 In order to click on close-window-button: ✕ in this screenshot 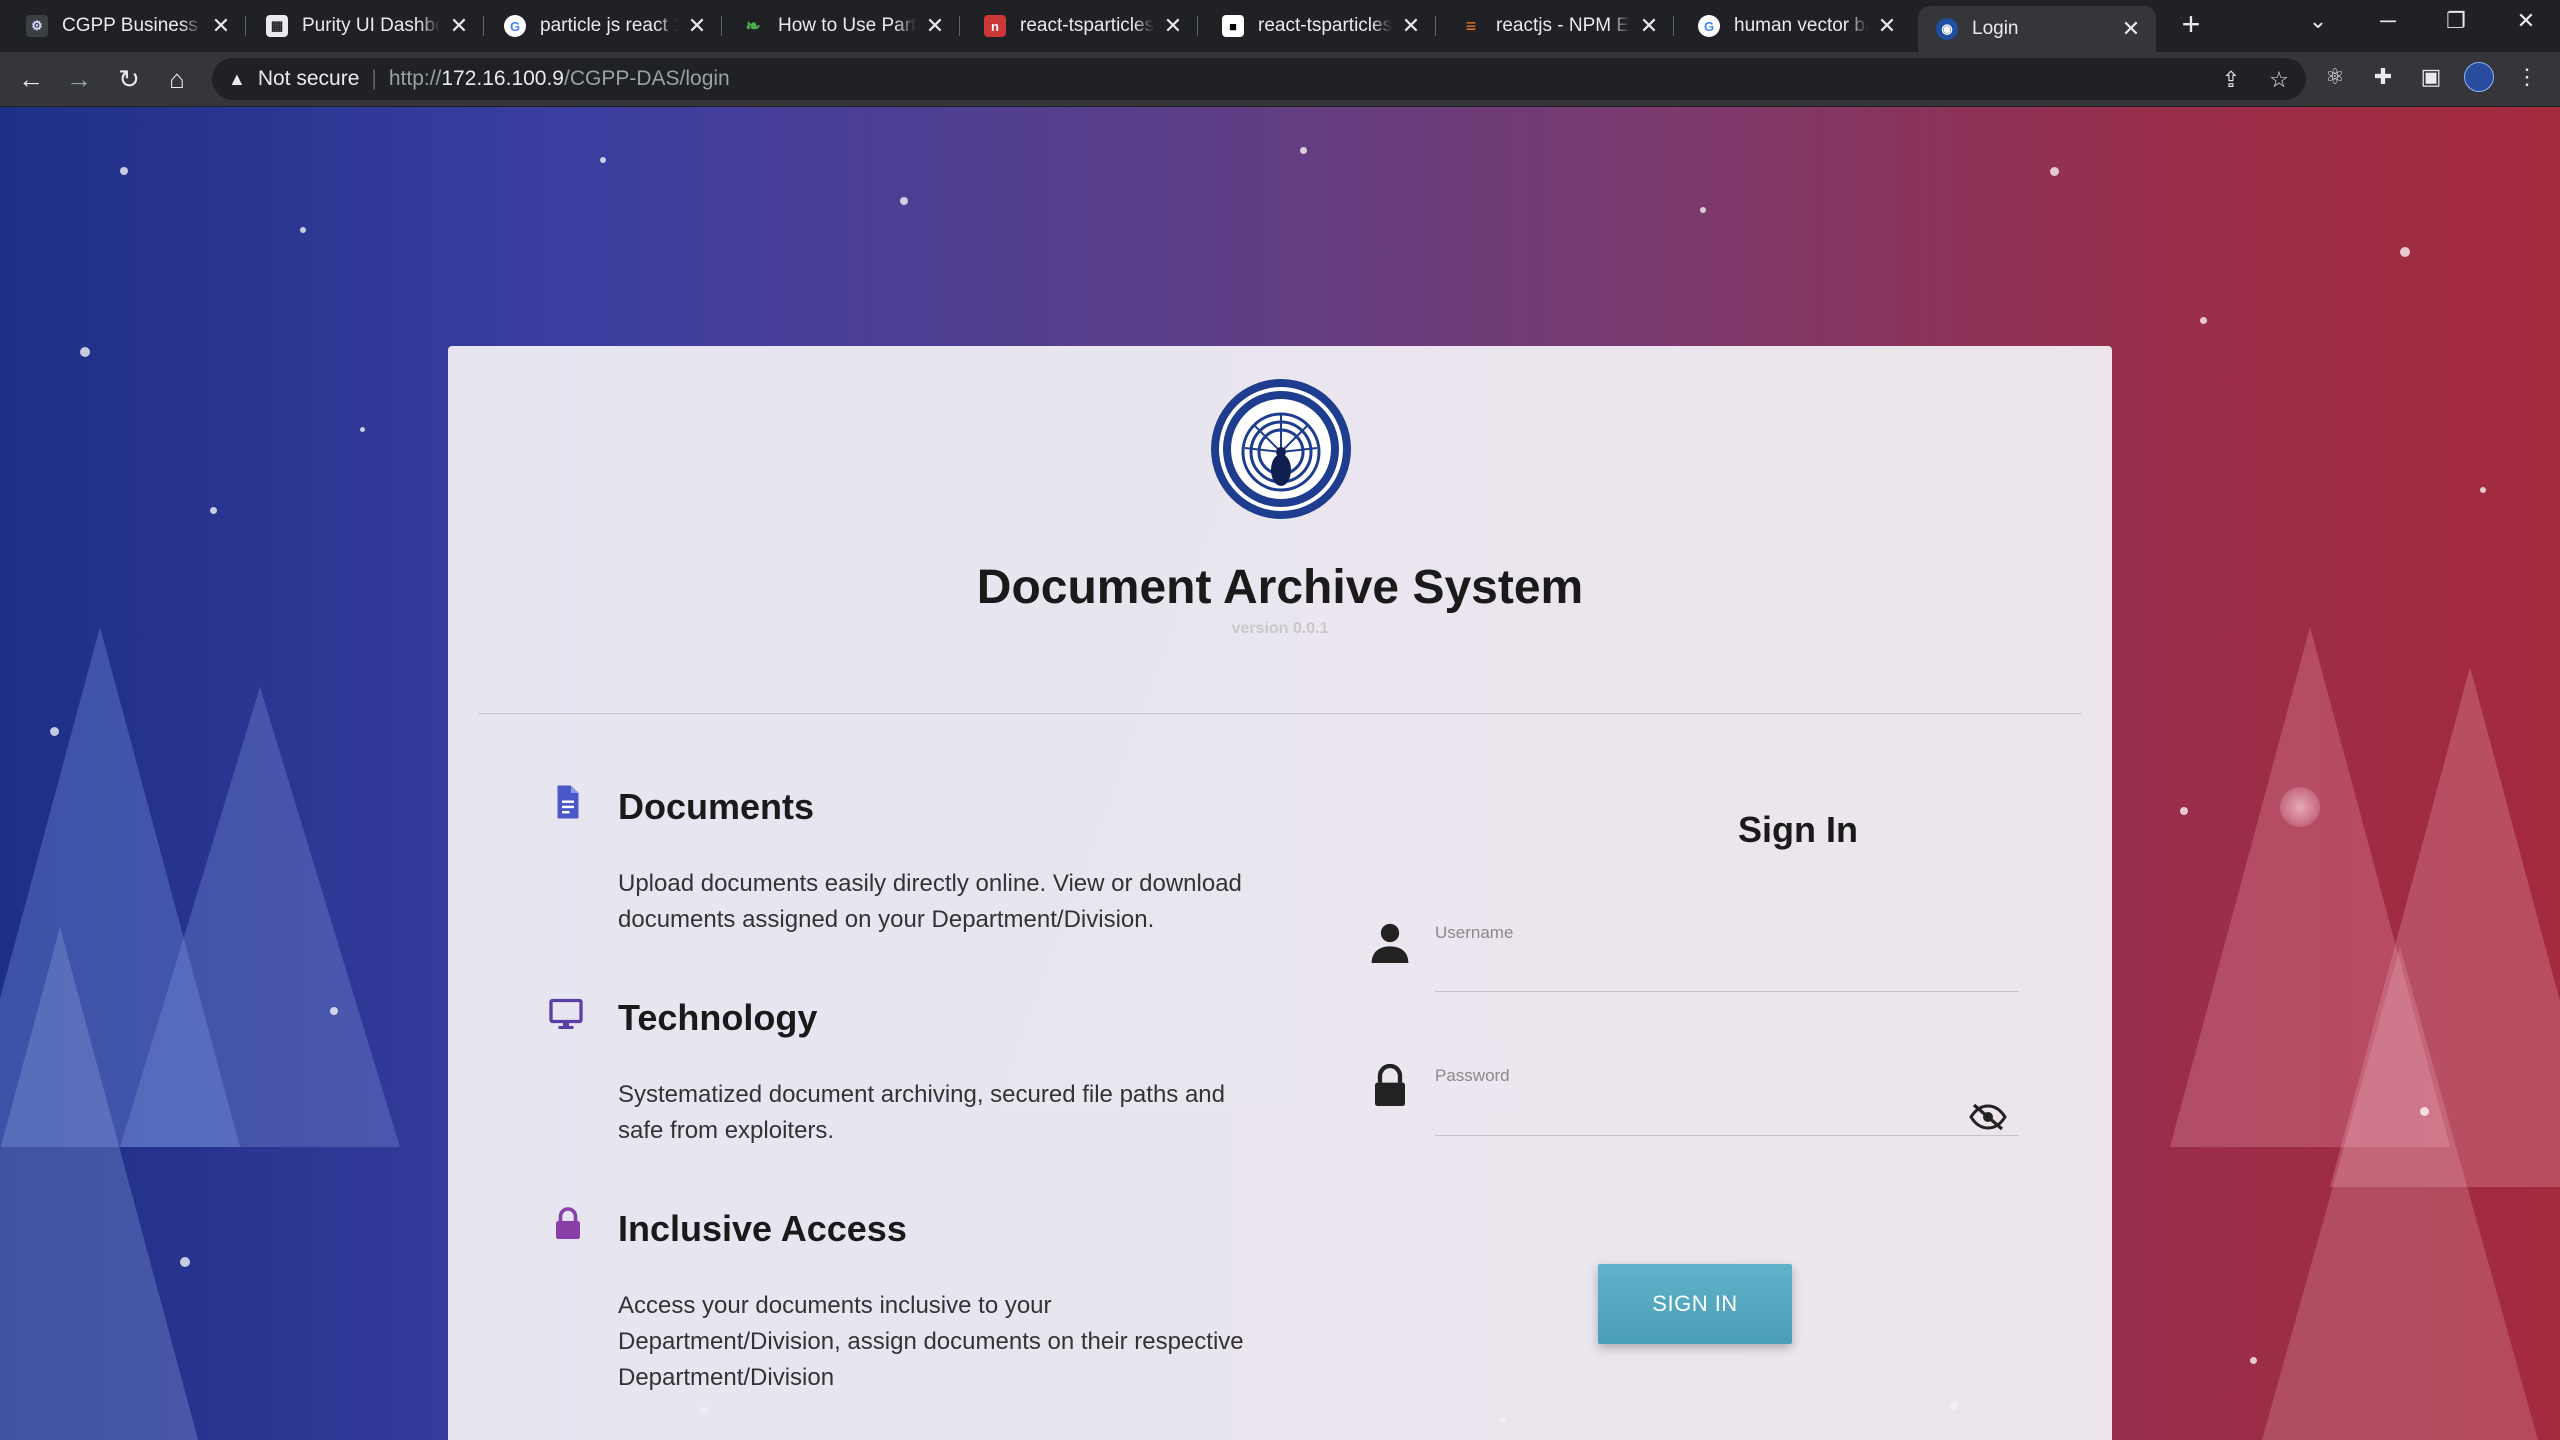, I will do `click(2526, 21)`.